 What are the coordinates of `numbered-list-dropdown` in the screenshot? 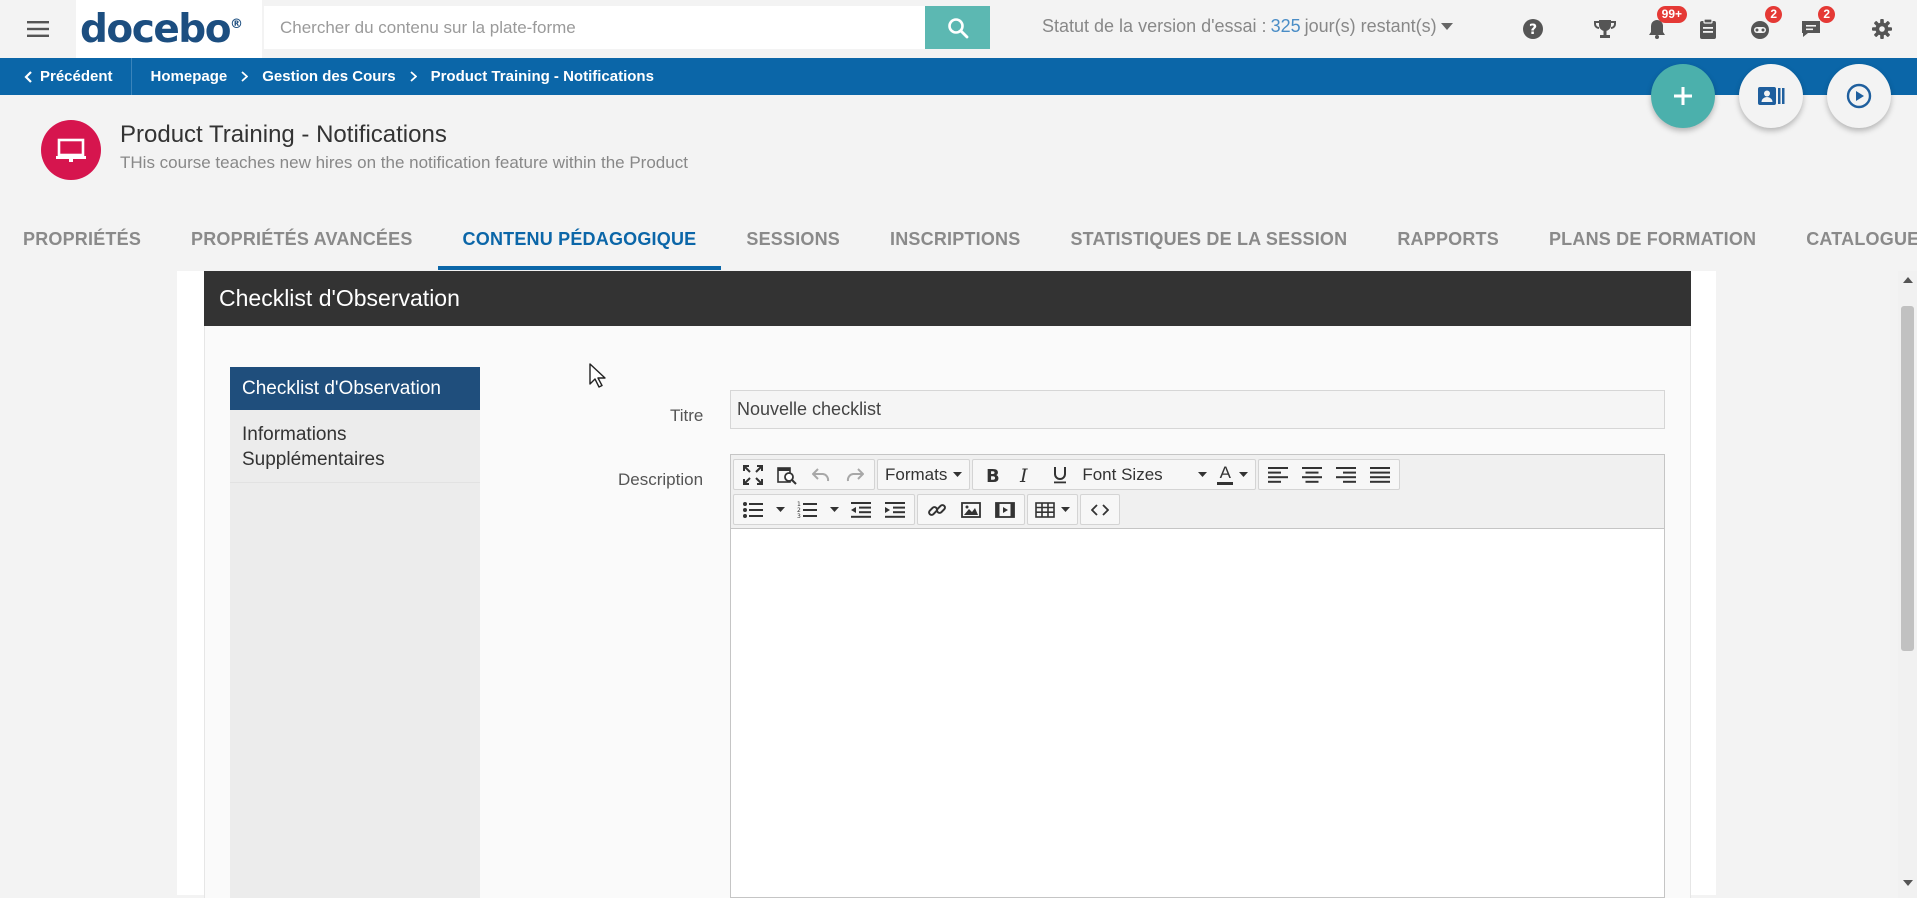 It's located at (834, 509).